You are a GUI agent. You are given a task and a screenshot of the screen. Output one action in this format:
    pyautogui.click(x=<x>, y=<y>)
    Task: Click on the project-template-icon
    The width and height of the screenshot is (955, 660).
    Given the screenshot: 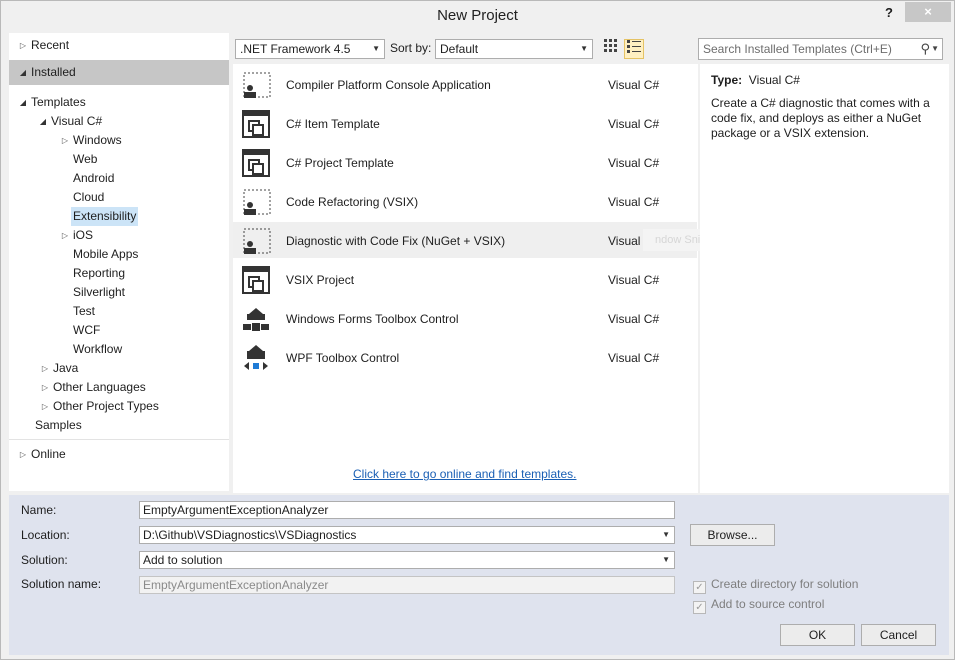 What is the action you would take?
    pyautogui.click(x=256, y=163)
    